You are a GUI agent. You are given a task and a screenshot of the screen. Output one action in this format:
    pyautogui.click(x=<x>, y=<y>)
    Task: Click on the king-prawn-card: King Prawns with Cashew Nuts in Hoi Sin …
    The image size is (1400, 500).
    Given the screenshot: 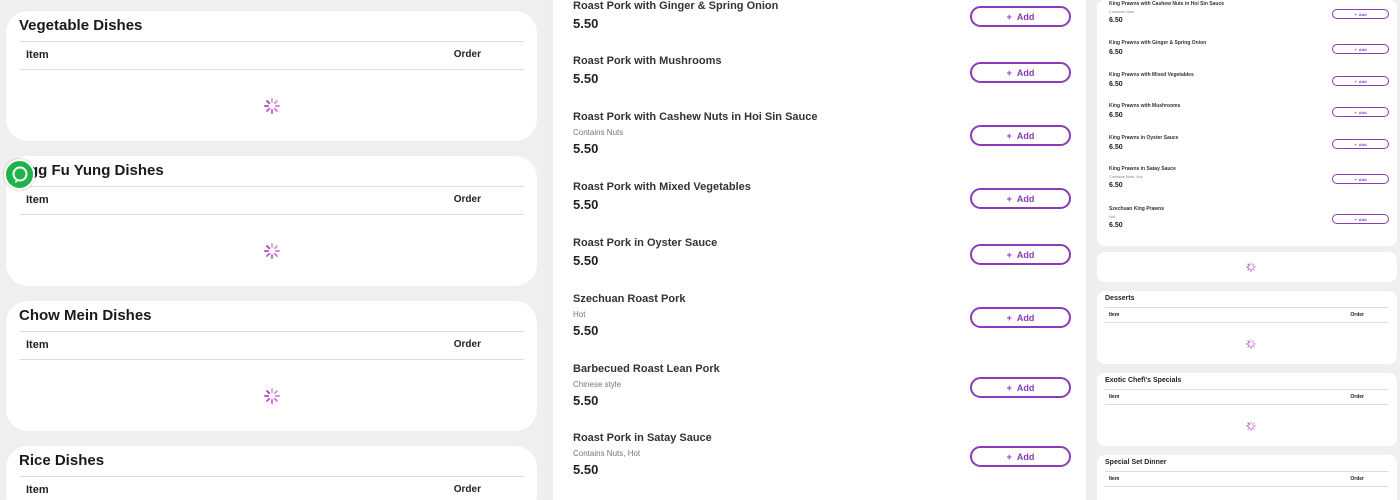 What is the action you would take?
    pyautogui.click(x=1247, y=123)
    